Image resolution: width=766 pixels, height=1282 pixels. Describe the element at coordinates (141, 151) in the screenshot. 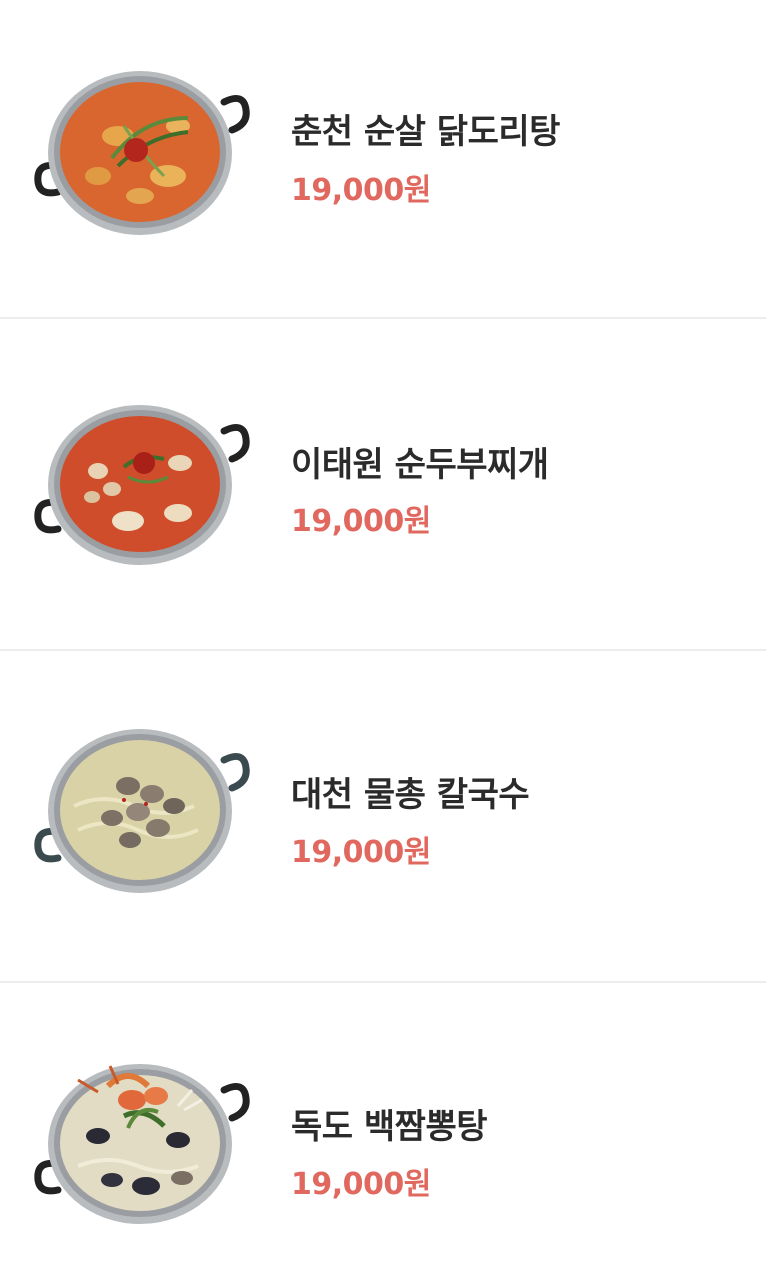

I see `spicy-chicken-stew-pot-icon` at that location.